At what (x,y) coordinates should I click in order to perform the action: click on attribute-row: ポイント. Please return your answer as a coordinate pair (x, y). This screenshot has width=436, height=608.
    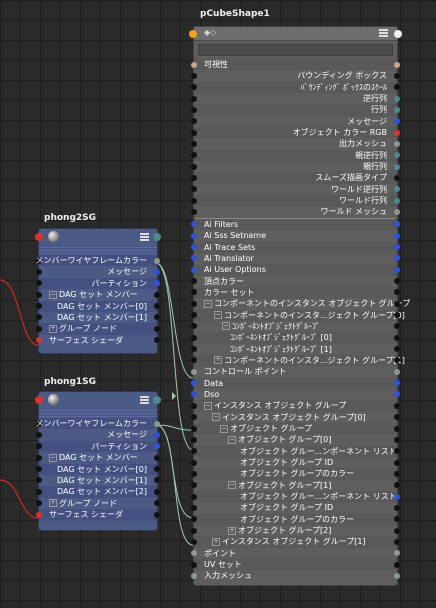
    Looking at the image, I should click on (295, 553).